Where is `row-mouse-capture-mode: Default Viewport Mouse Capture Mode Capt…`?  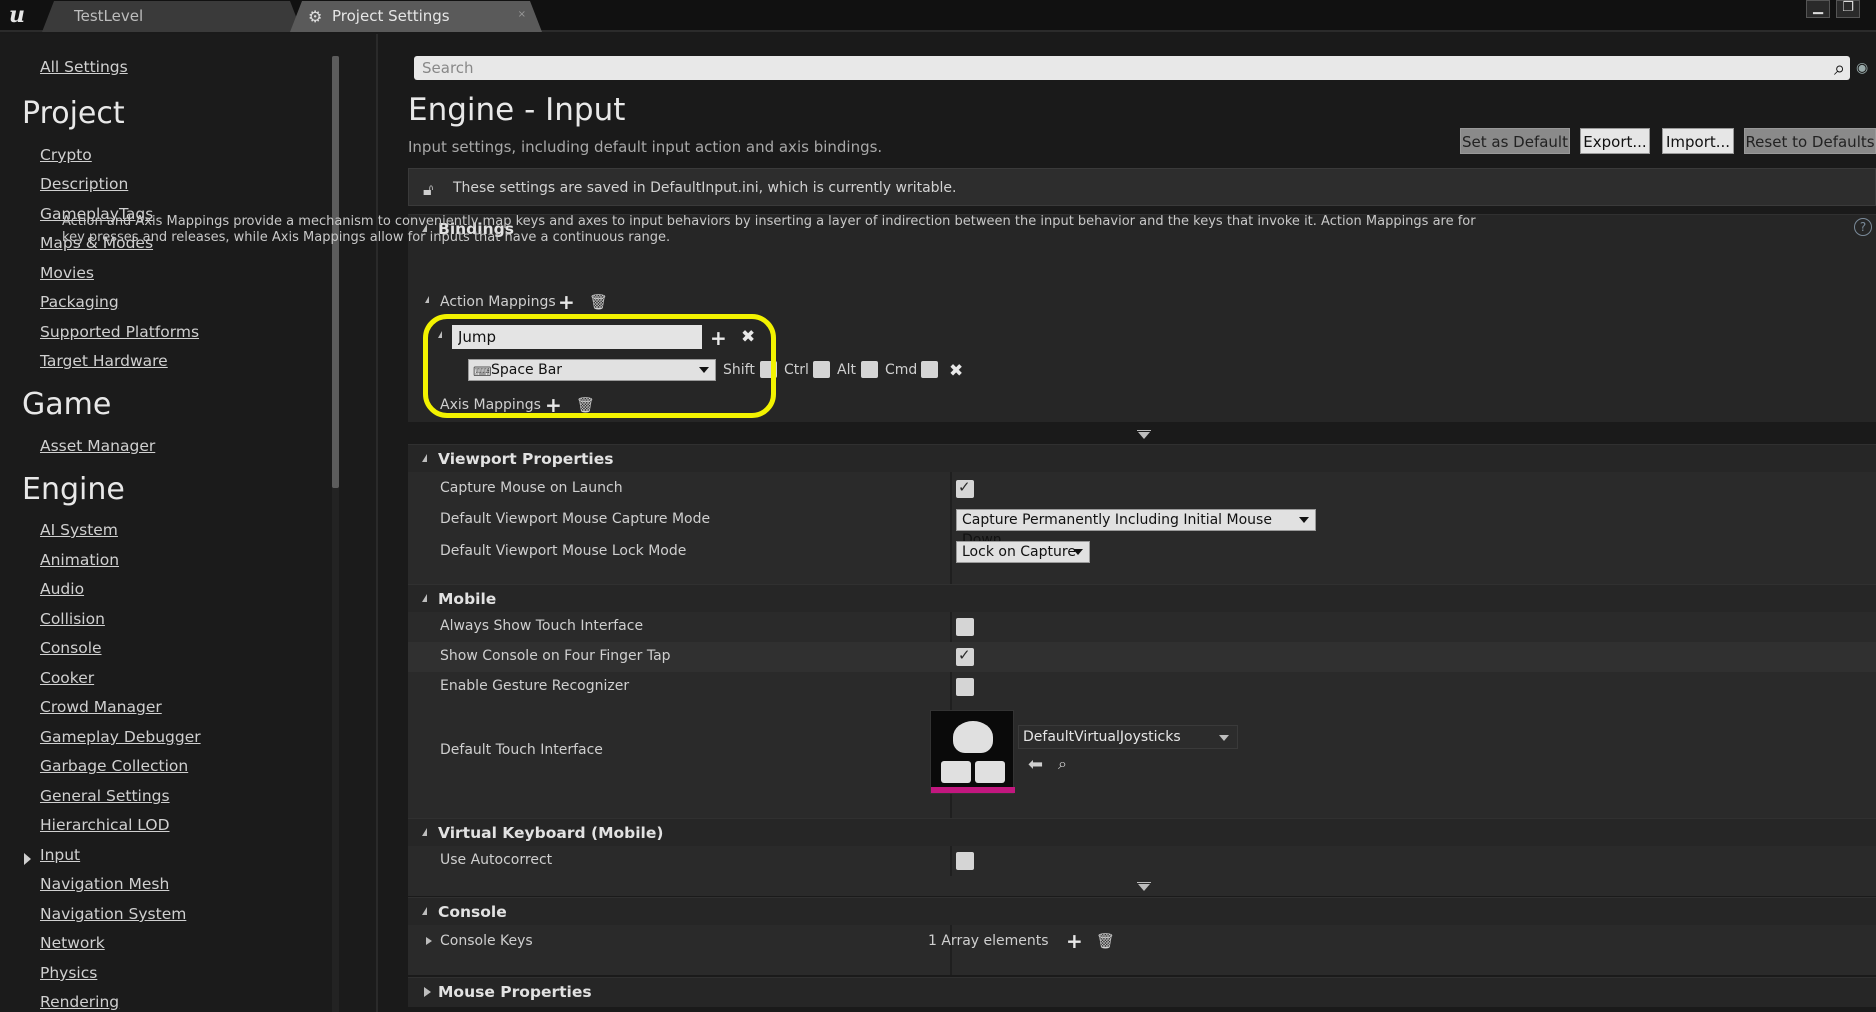
row-mouse-capture-mode: Default Viewport Mouse Capture Mode Capt… is located at coordinates (1142, 526).